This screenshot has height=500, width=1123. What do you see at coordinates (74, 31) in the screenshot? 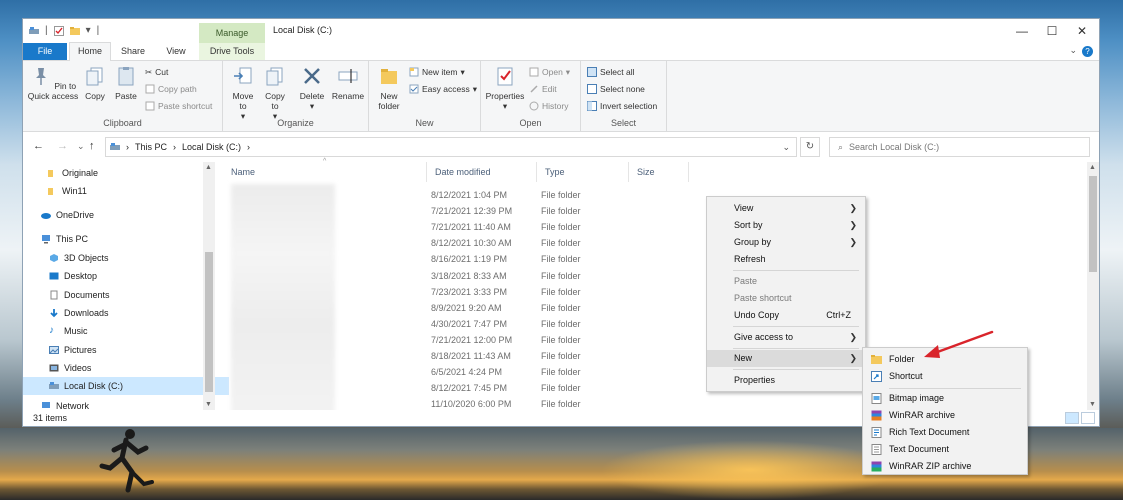
I see `new-folder-icon` at bounding box center [74, 31].